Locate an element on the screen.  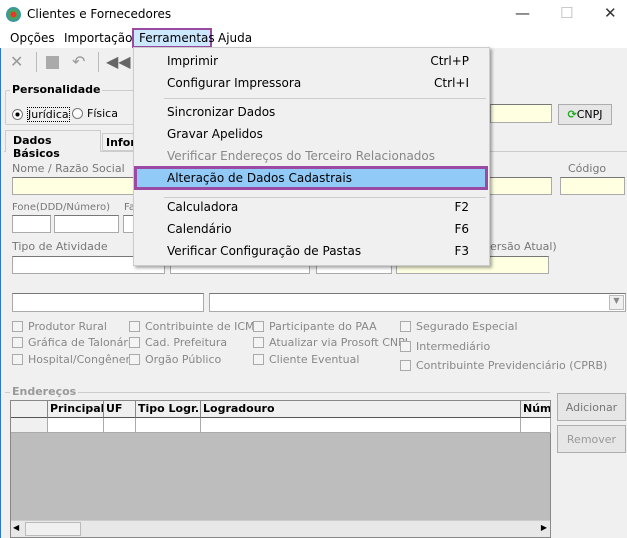
menu-item-verificar-configuracao-pastas: Verificar Configuração de Pastas is located at coordinates (264, 251).